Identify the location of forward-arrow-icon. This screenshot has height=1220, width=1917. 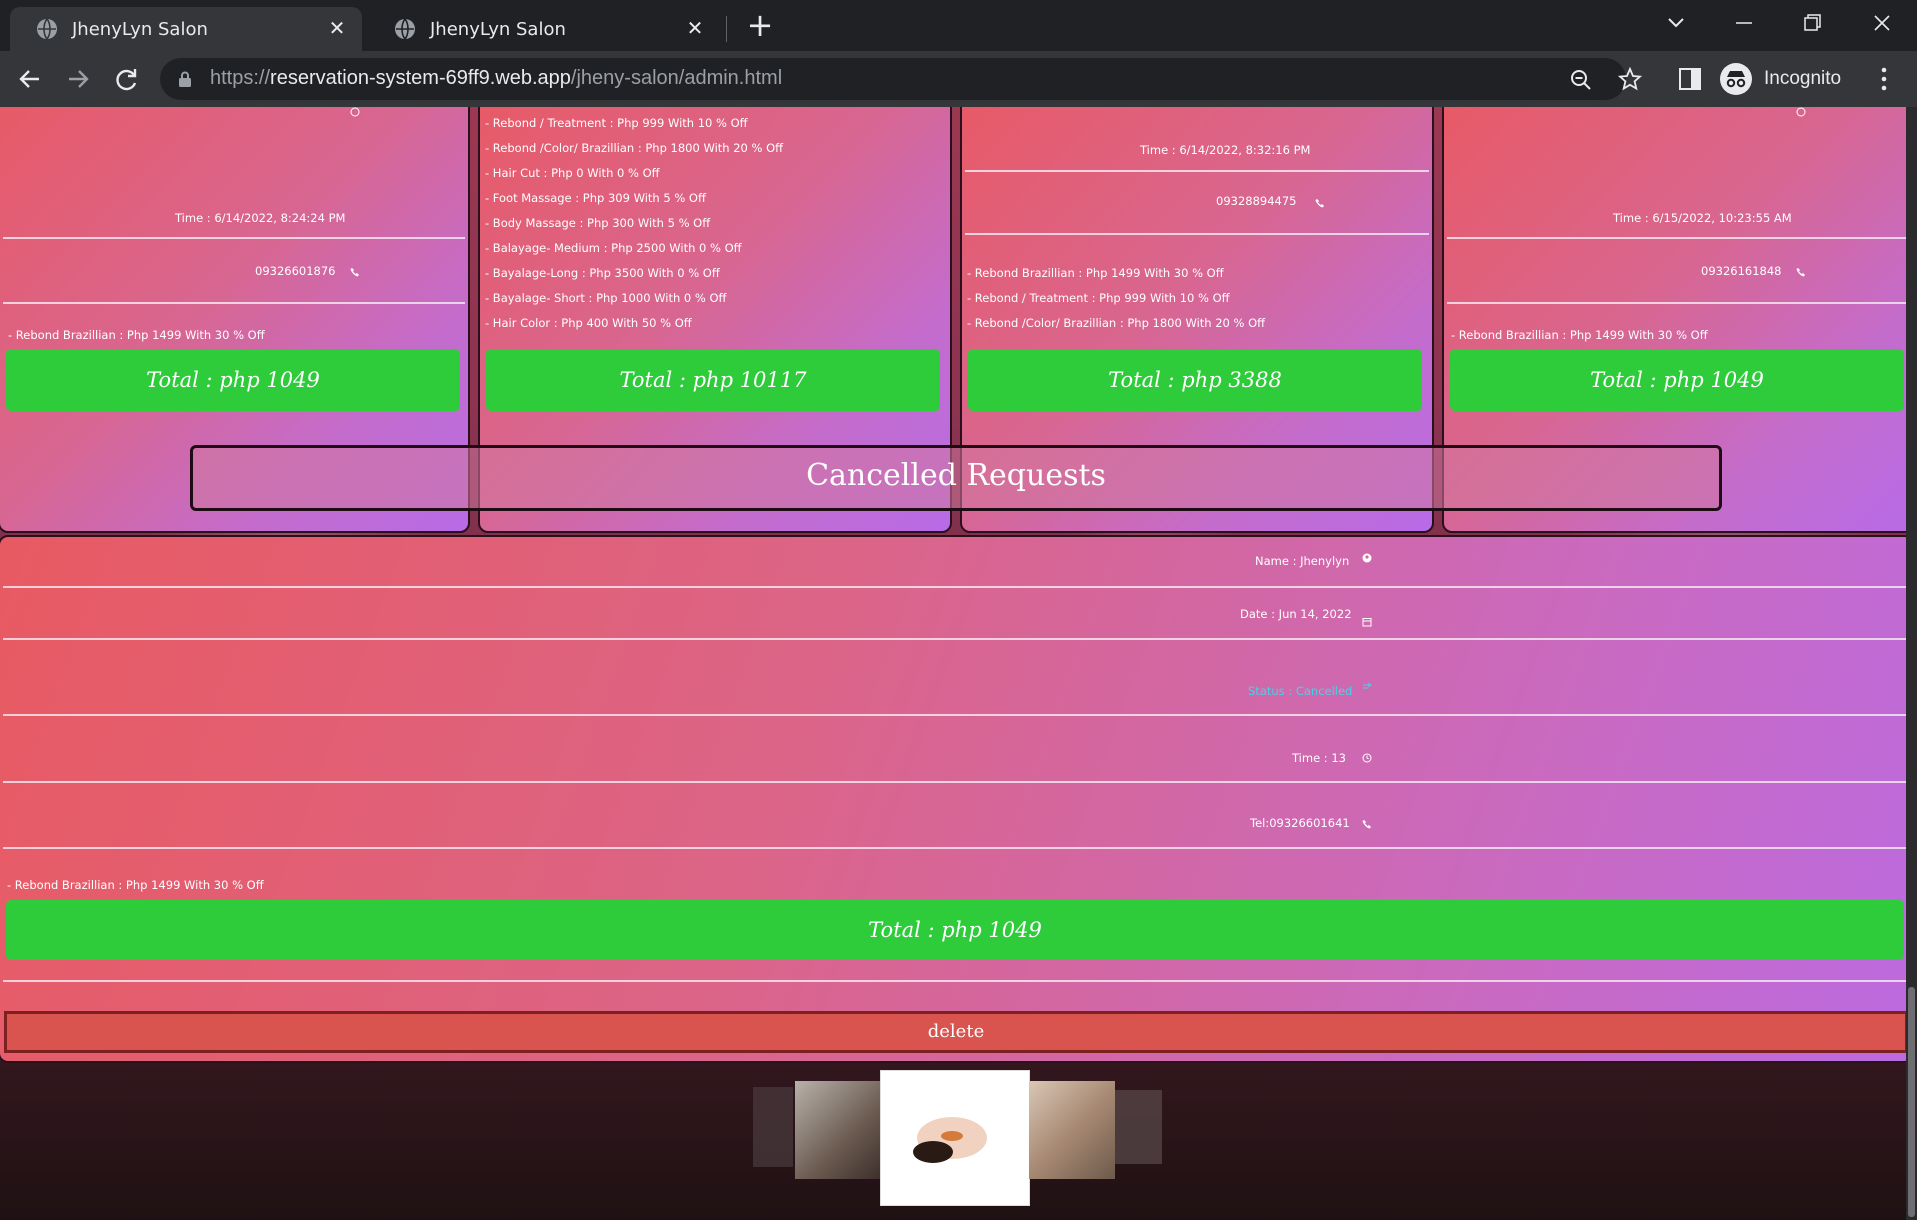
(78, 79).